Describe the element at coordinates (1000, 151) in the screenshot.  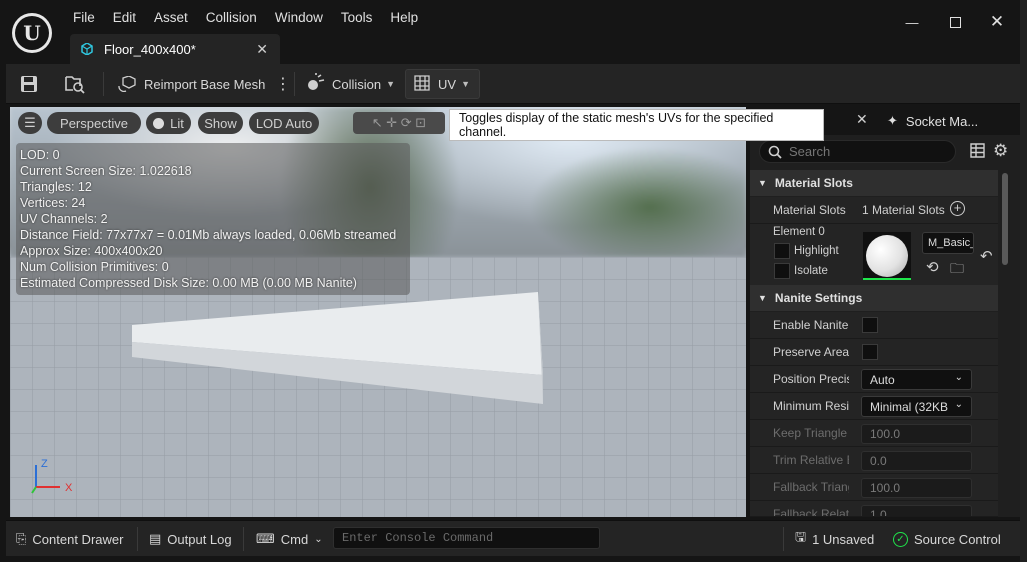
I see `settings-gear-icon: ⚙` at that location.